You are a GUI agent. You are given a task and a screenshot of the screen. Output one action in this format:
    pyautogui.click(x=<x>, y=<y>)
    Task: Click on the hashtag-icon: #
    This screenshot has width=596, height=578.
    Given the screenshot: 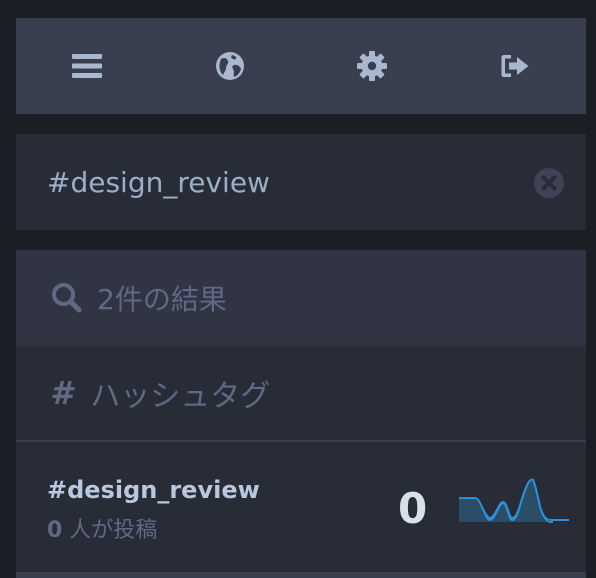 What is the action you would take?
    pyautogui.click(x=61, y=393)
    